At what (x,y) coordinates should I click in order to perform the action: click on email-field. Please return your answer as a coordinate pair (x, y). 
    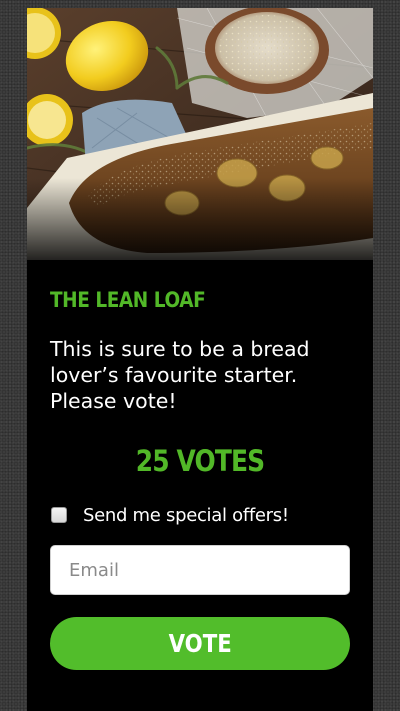
    Looking at the image, I should click on (200, 570).